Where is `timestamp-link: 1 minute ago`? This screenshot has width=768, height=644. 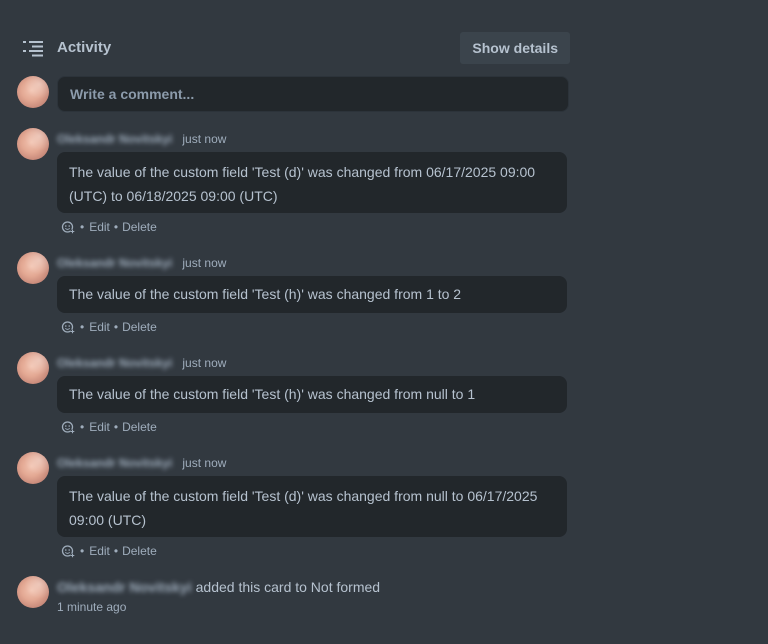 timestamp-link: 1 minute ago is located at coordinates (91, 607).